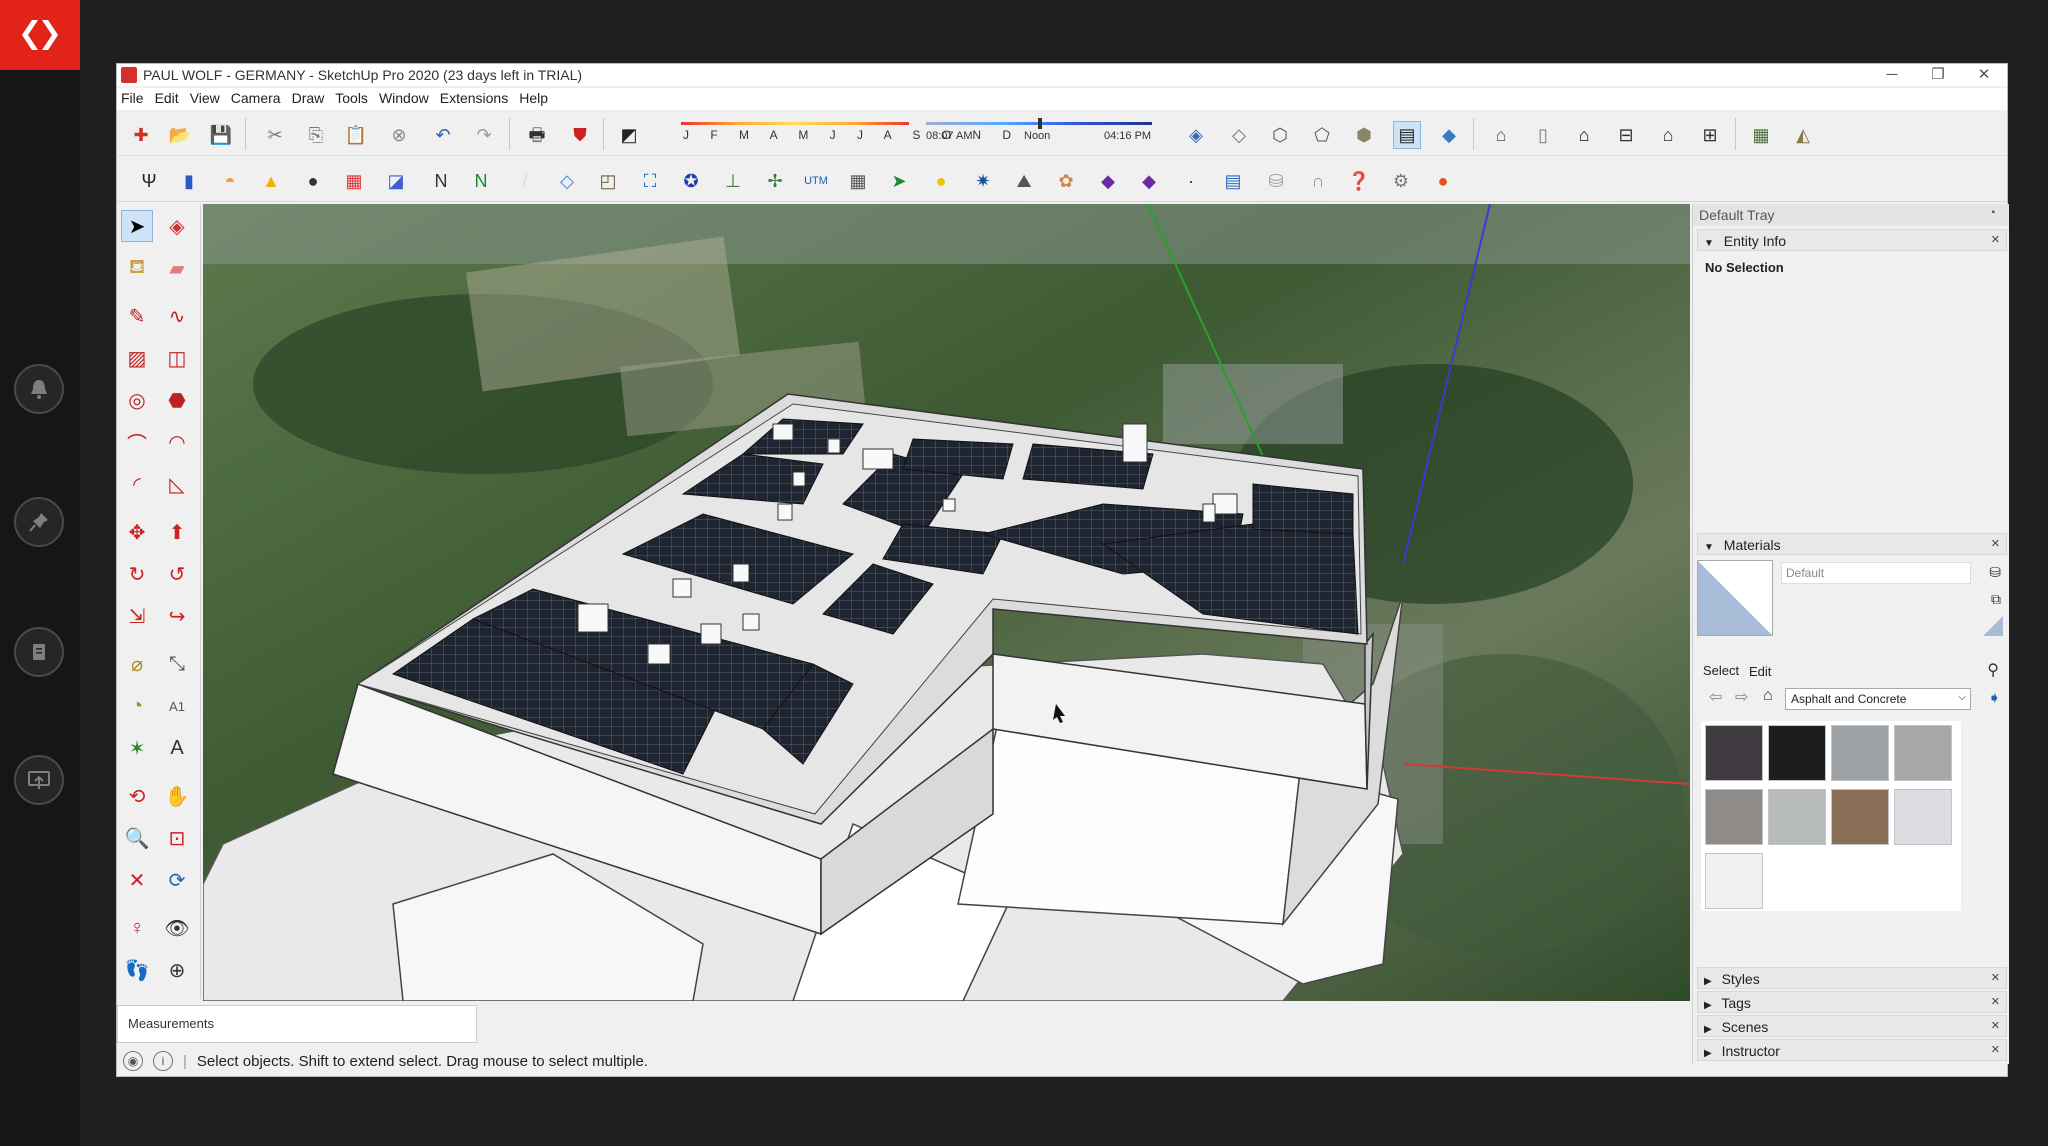 The height and width of the screenshot is (1146, 2048). What do you see at coordinates (177, 838) in the screenshot?
I see `zoom-window-icon: ⊡` at bounding box center [177, 838].